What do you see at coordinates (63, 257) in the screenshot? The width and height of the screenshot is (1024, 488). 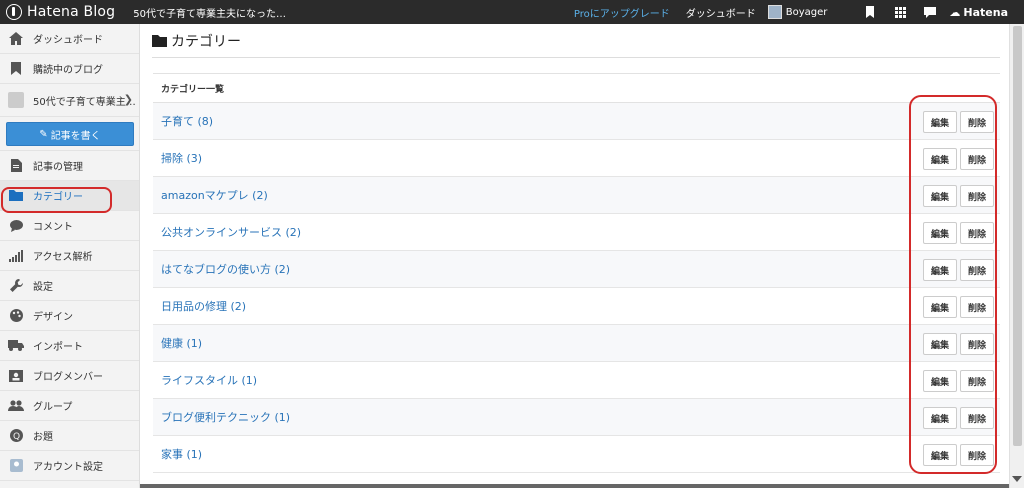 I see `sidebar-item-label: アクセス解析` at bounding box center [63, 257].